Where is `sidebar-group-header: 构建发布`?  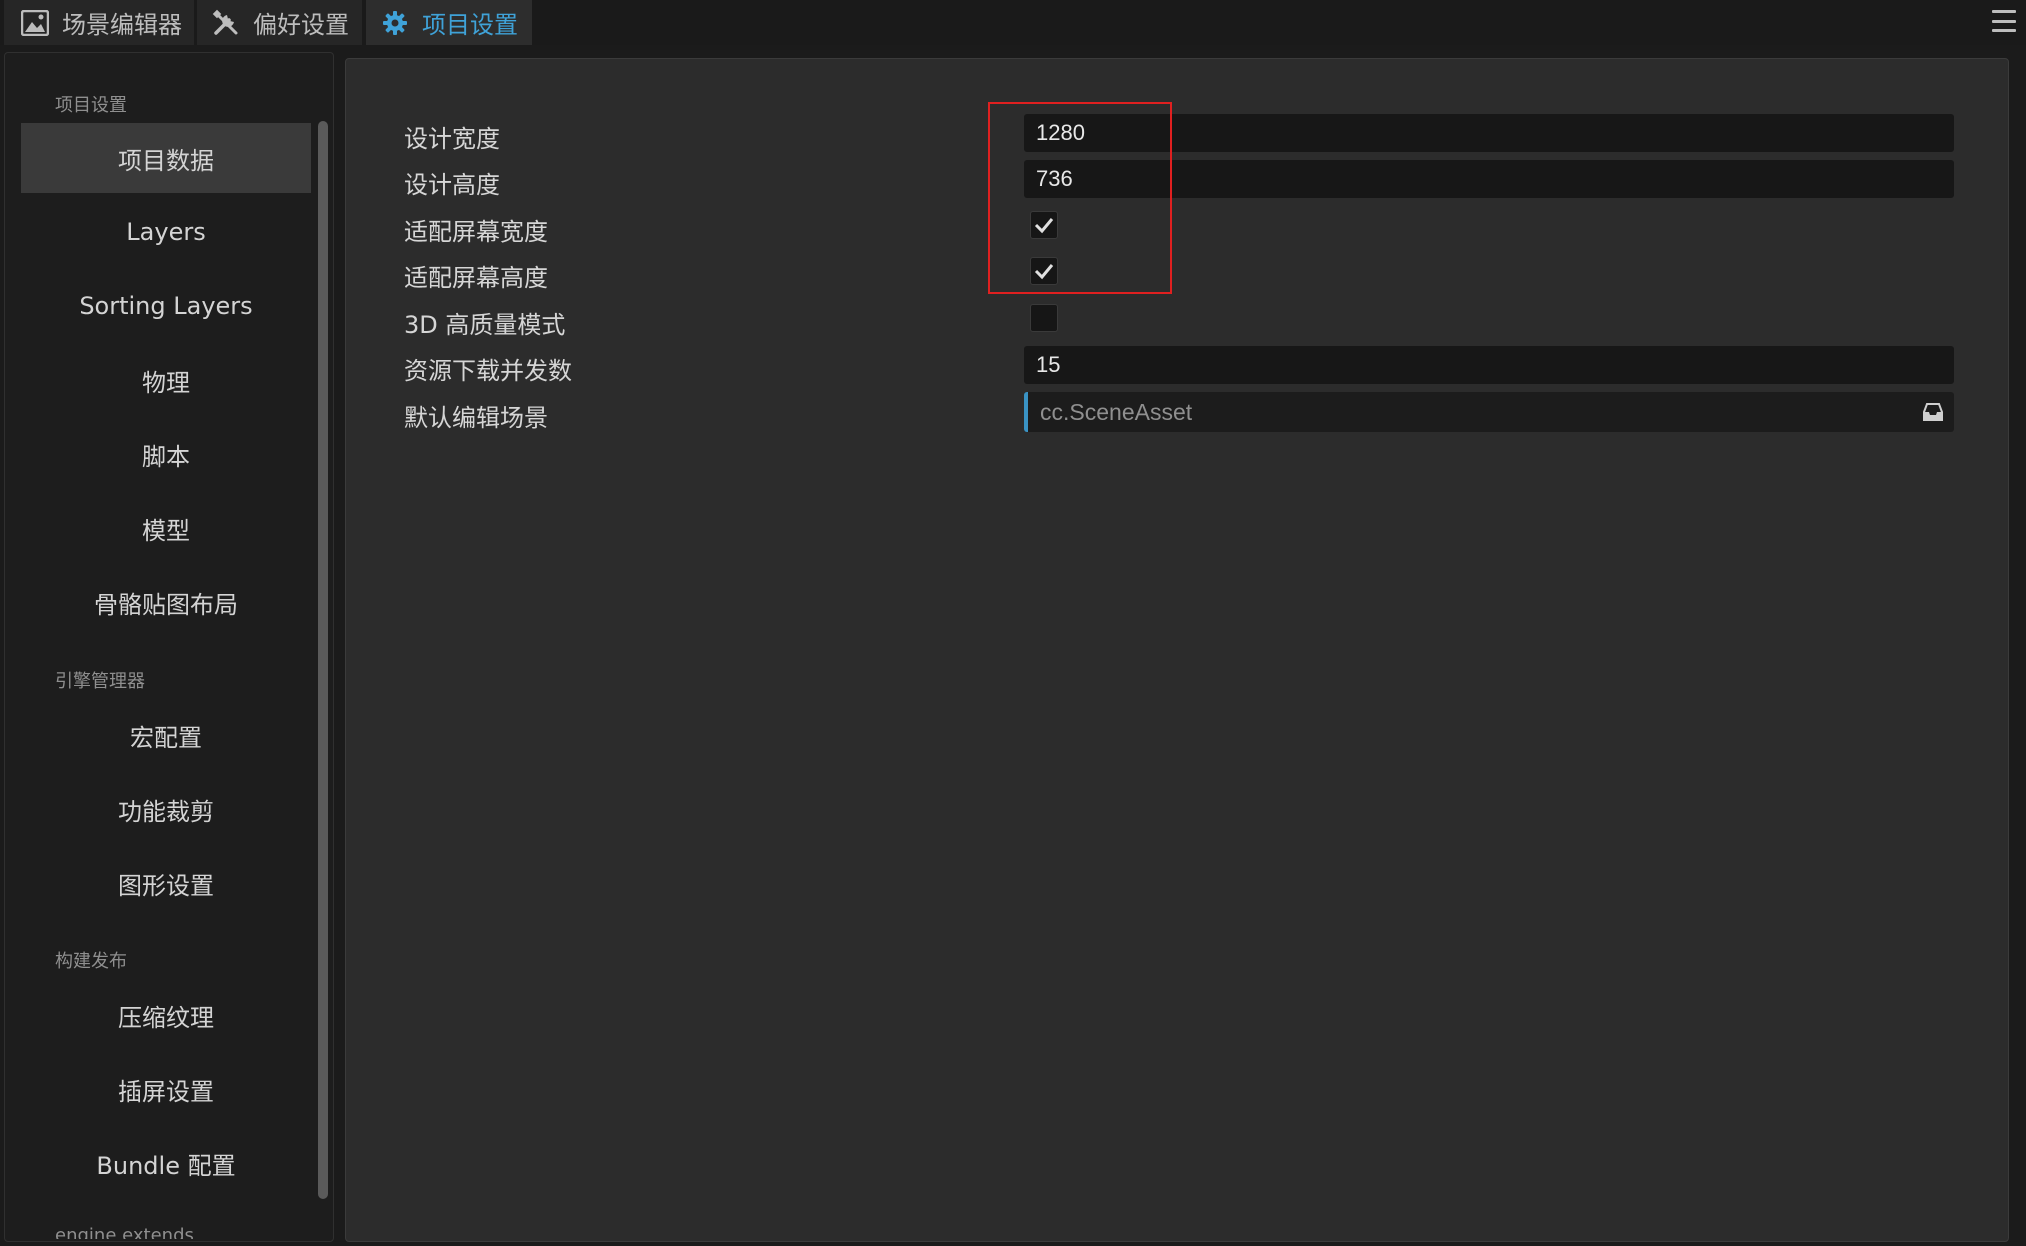 sidebar-group-header: 构建发布 is located at coordinates (91, 961).